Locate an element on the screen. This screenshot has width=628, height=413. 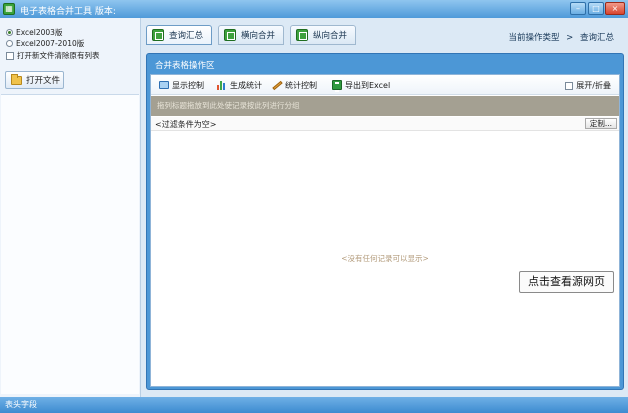
excel-icon is located at coordinates (337, 86).